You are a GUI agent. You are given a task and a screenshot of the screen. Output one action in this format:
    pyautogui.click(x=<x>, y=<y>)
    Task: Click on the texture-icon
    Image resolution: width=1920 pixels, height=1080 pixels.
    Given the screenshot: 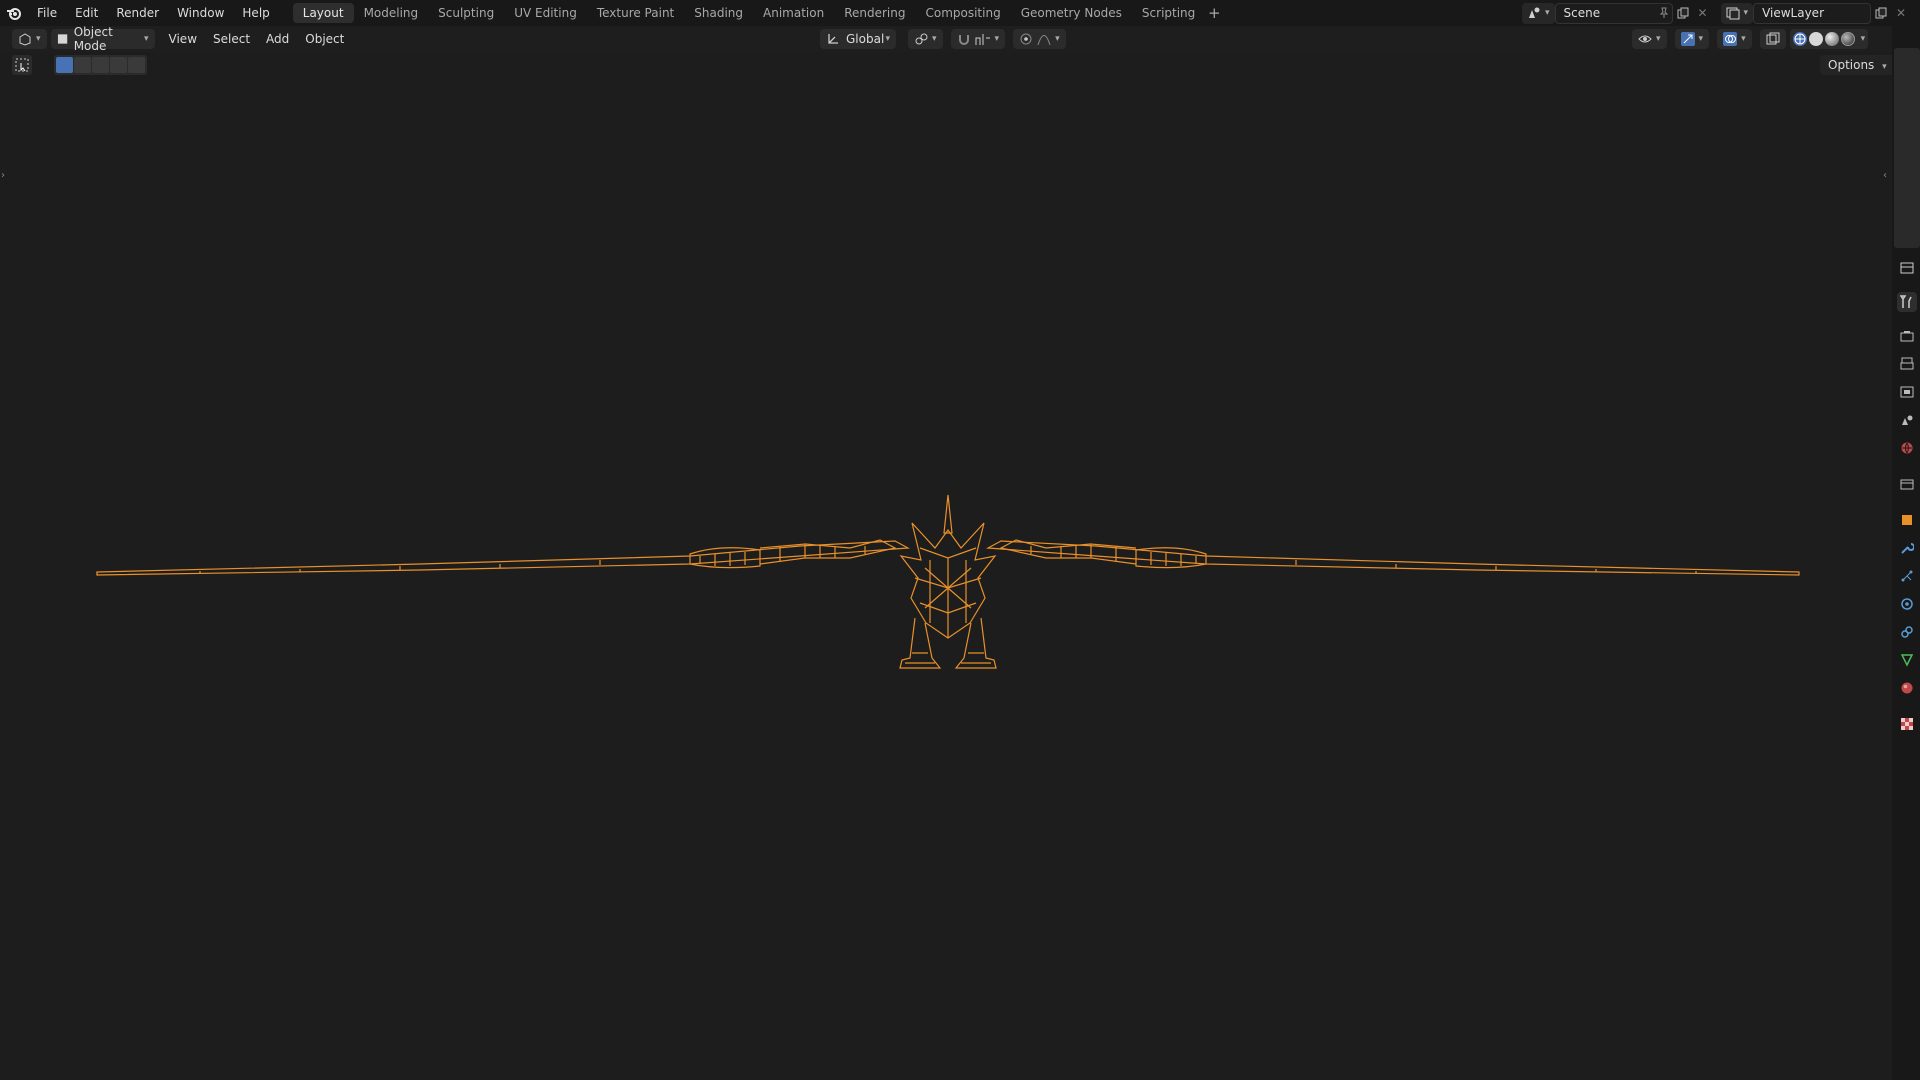 What is the action you would take?
    pyautogui.click(x=1907, y=724)
    